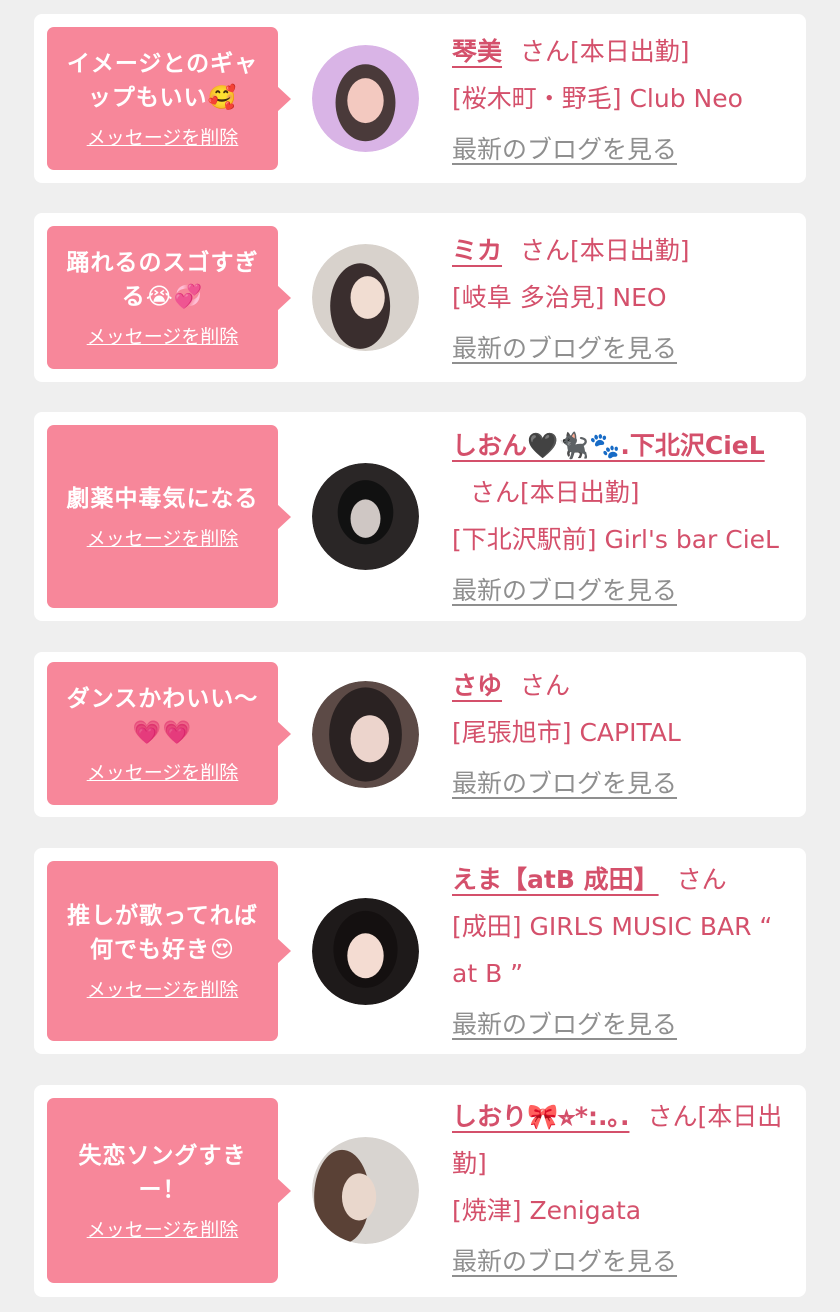 This screenshot has height=1312, width=840. What do you see at coordinates (547, 1210) in the screenshot?
I see `shop-label: [焼津] Zenigata` at bounding box center [547, 1210].